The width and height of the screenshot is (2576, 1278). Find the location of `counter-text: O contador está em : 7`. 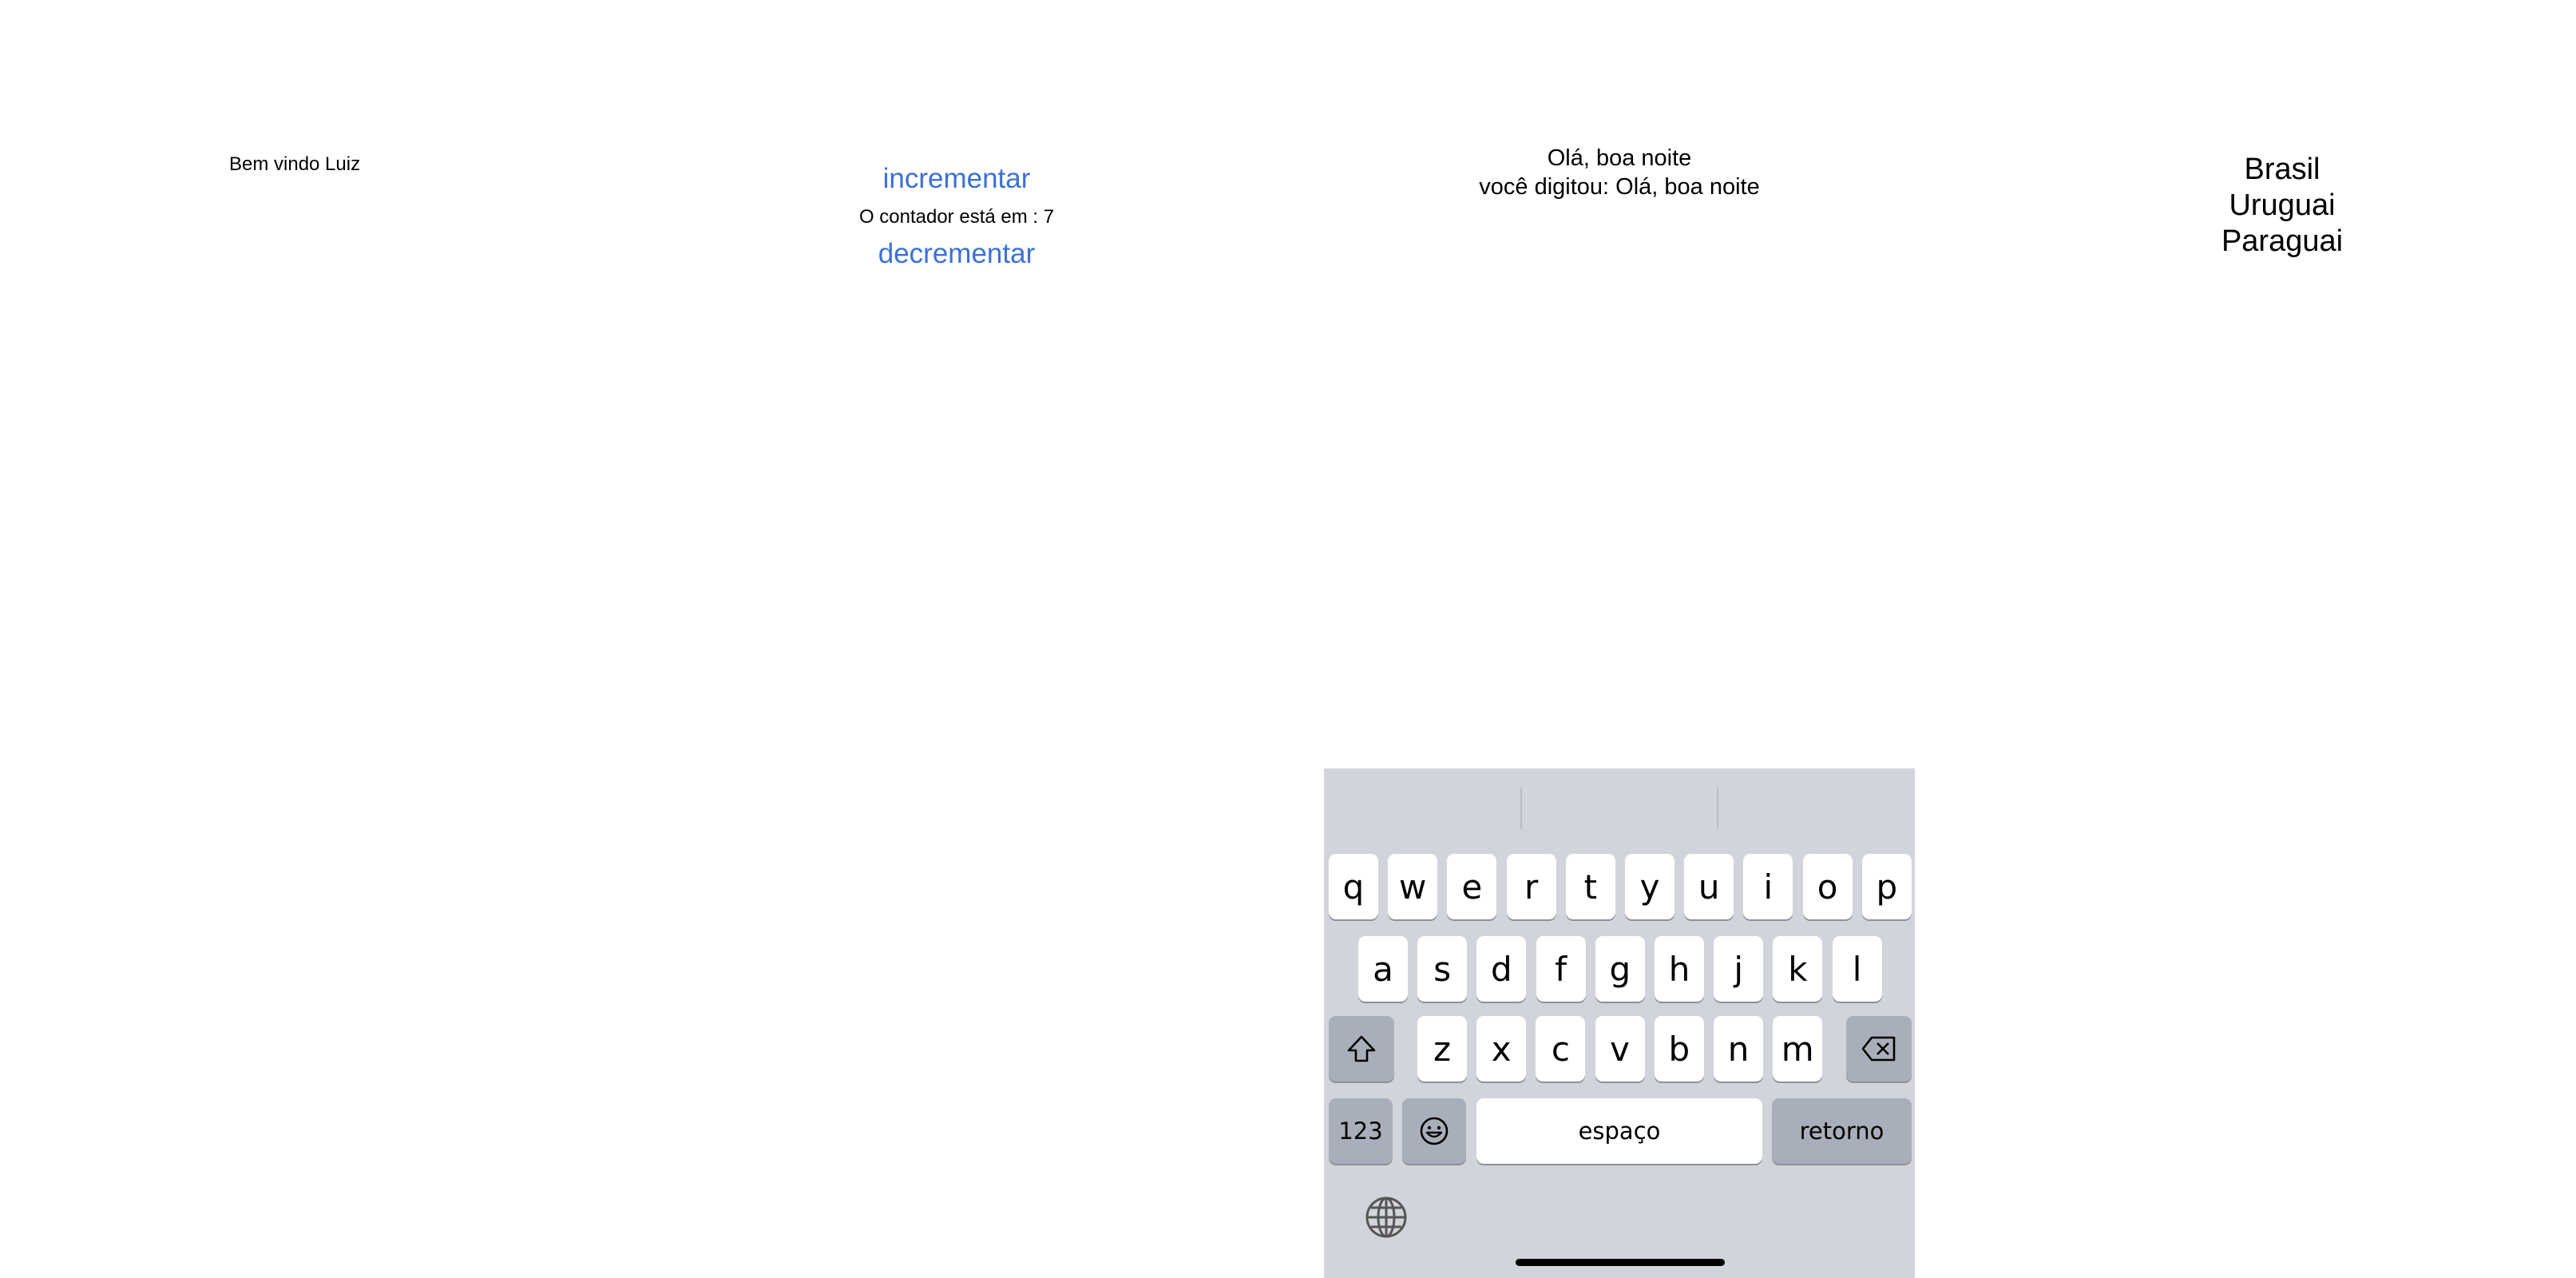

counter-text: O contador está em : 7 is located at coordinates (957, 217).